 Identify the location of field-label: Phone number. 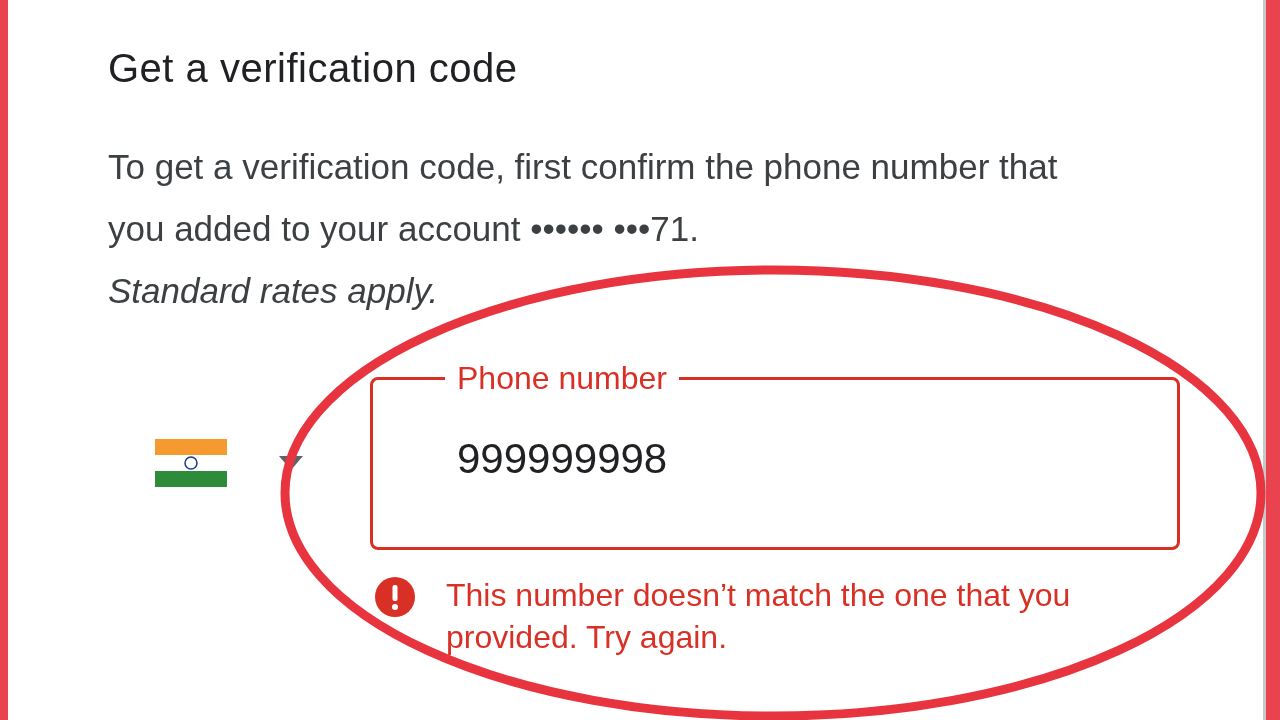
(562, 378).